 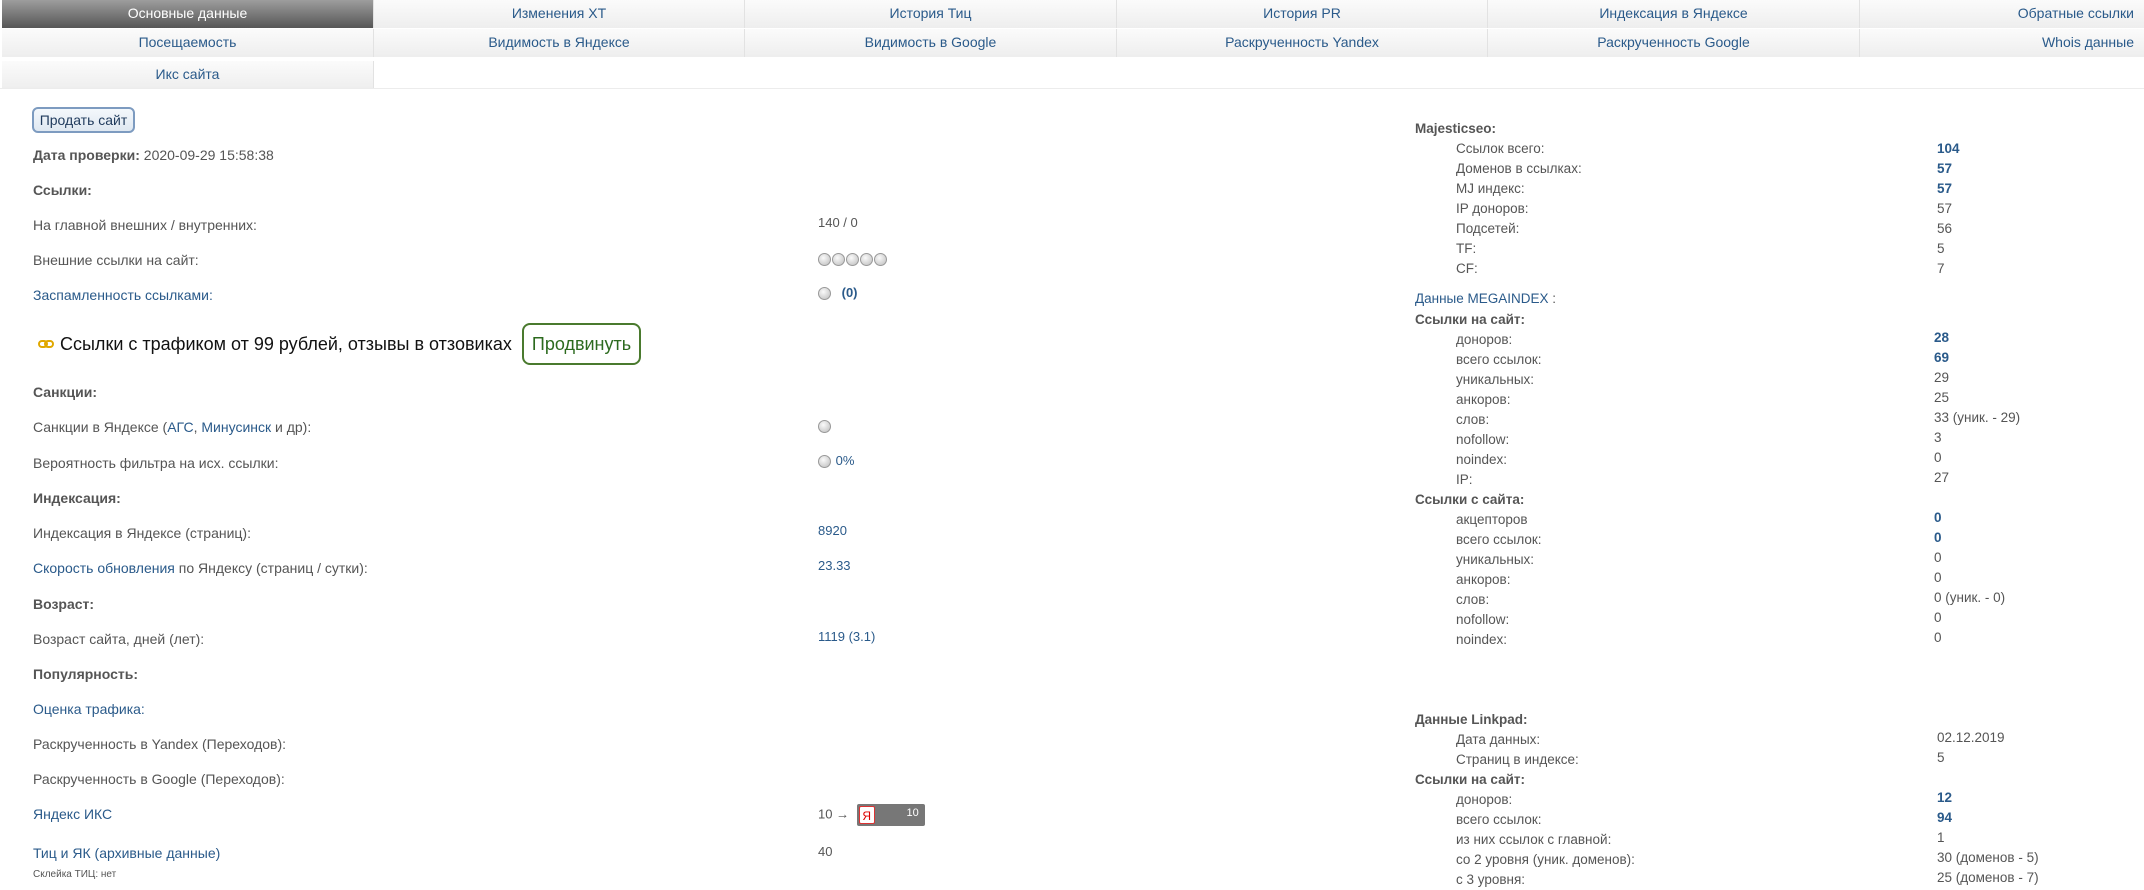 What do you see at coordinates (845, 460) in the screenshot?
I see `filter-value: 0%` at bounding box center [845, 460].